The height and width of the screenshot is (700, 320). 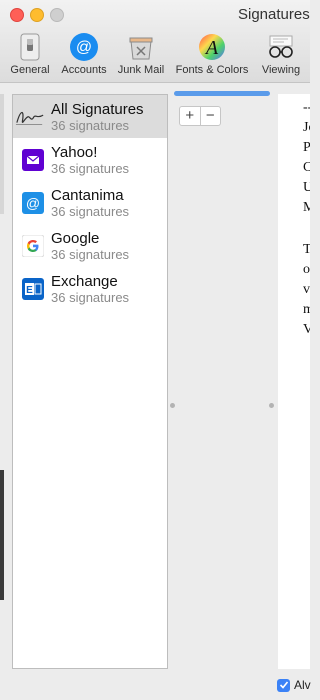 What do you see at coordinates (306, 309) in the screenshot?
I see `preview-line: m` at bounding box center [306, 309].